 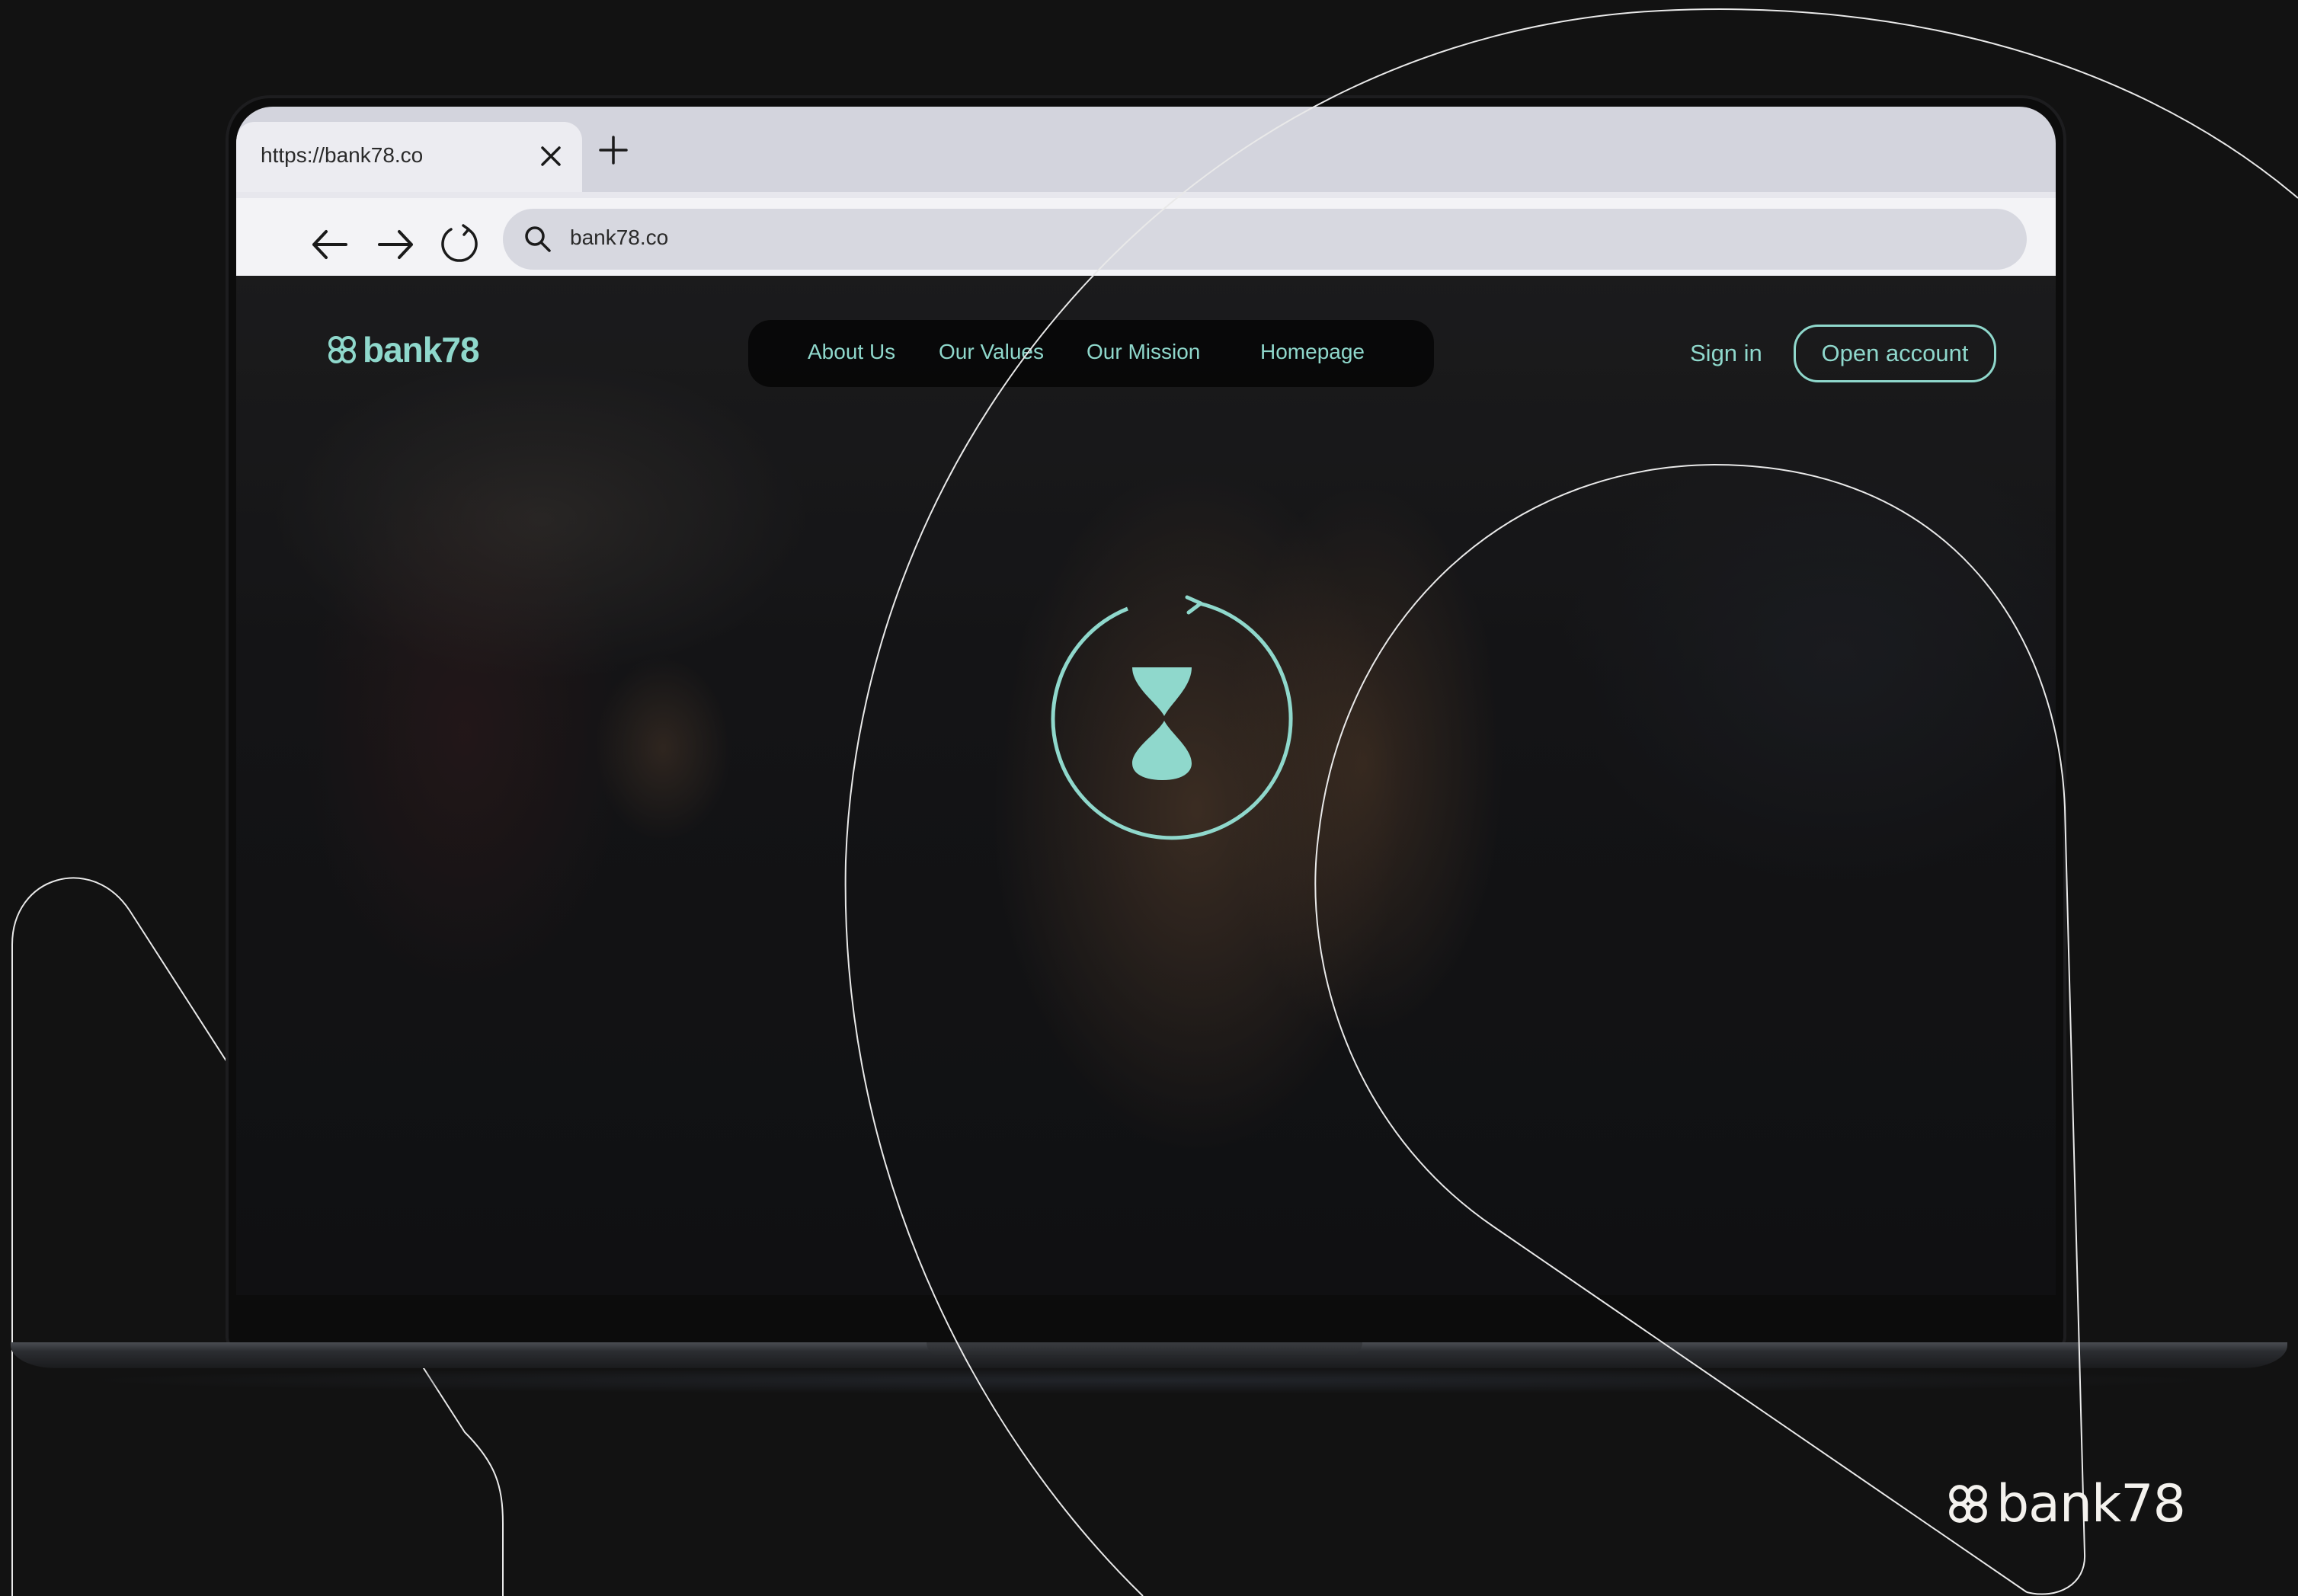 What do you see at coordinates (1265, 239) in the screenshot?
I see `address-bar: bank78.co` at bounding box center [1265, 239].